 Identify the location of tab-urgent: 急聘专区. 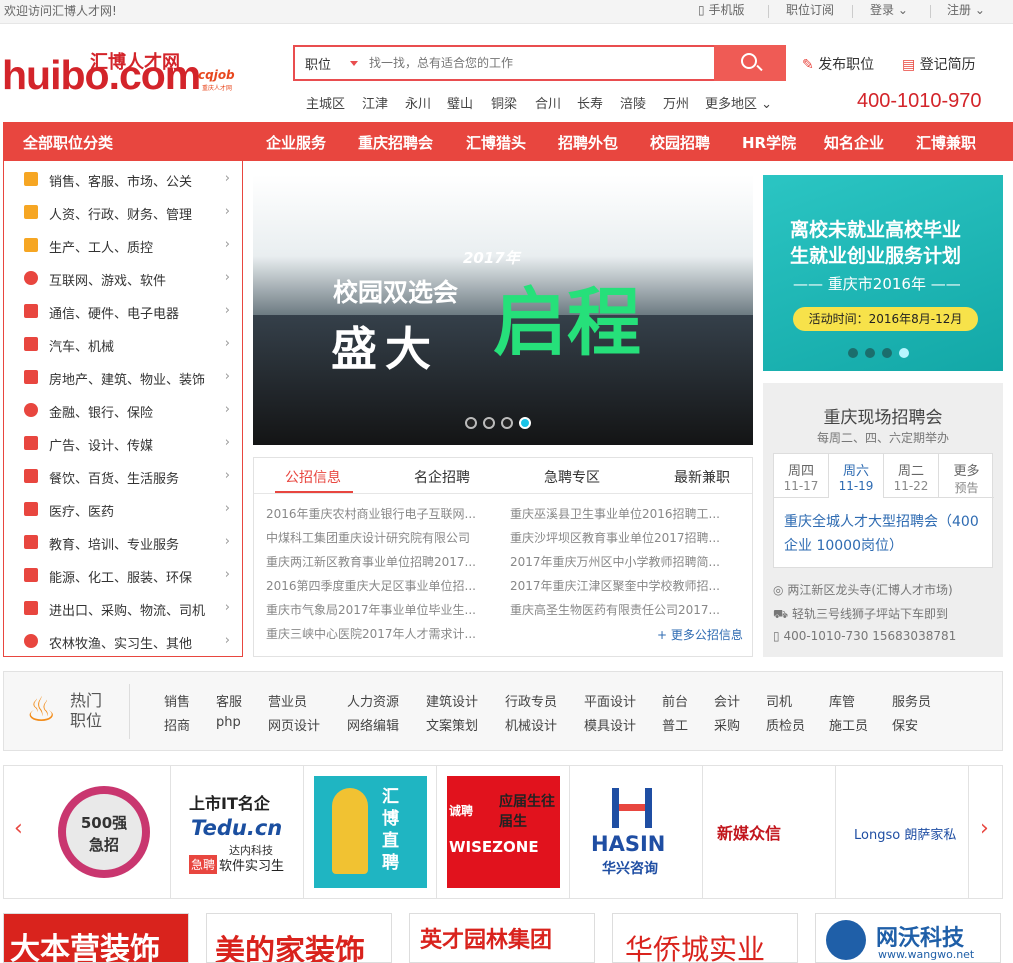
(572, 477).